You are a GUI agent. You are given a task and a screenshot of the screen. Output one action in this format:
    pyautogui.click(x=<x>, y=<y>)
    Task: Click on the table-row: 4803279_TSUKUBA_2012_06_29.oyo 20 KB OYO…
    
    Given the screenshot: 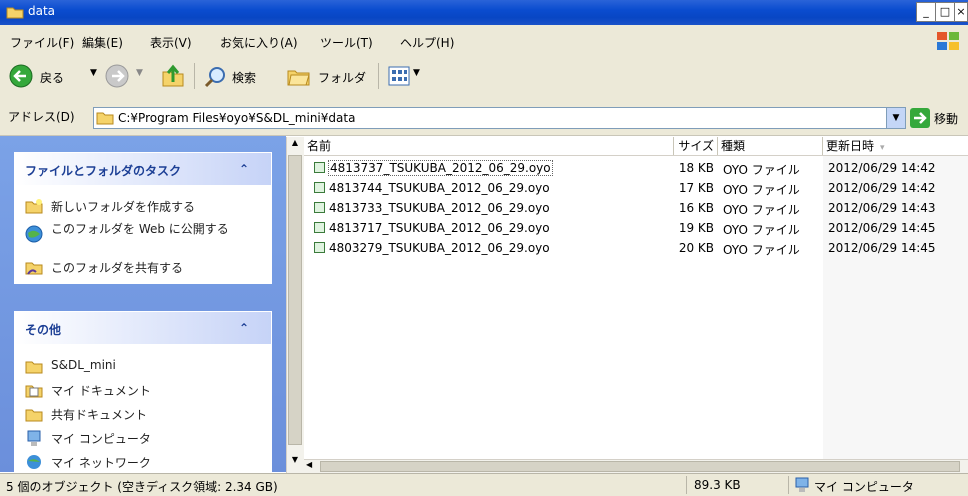 What is the action you would take?
    pyautogui.click(x=636, y=248)
    